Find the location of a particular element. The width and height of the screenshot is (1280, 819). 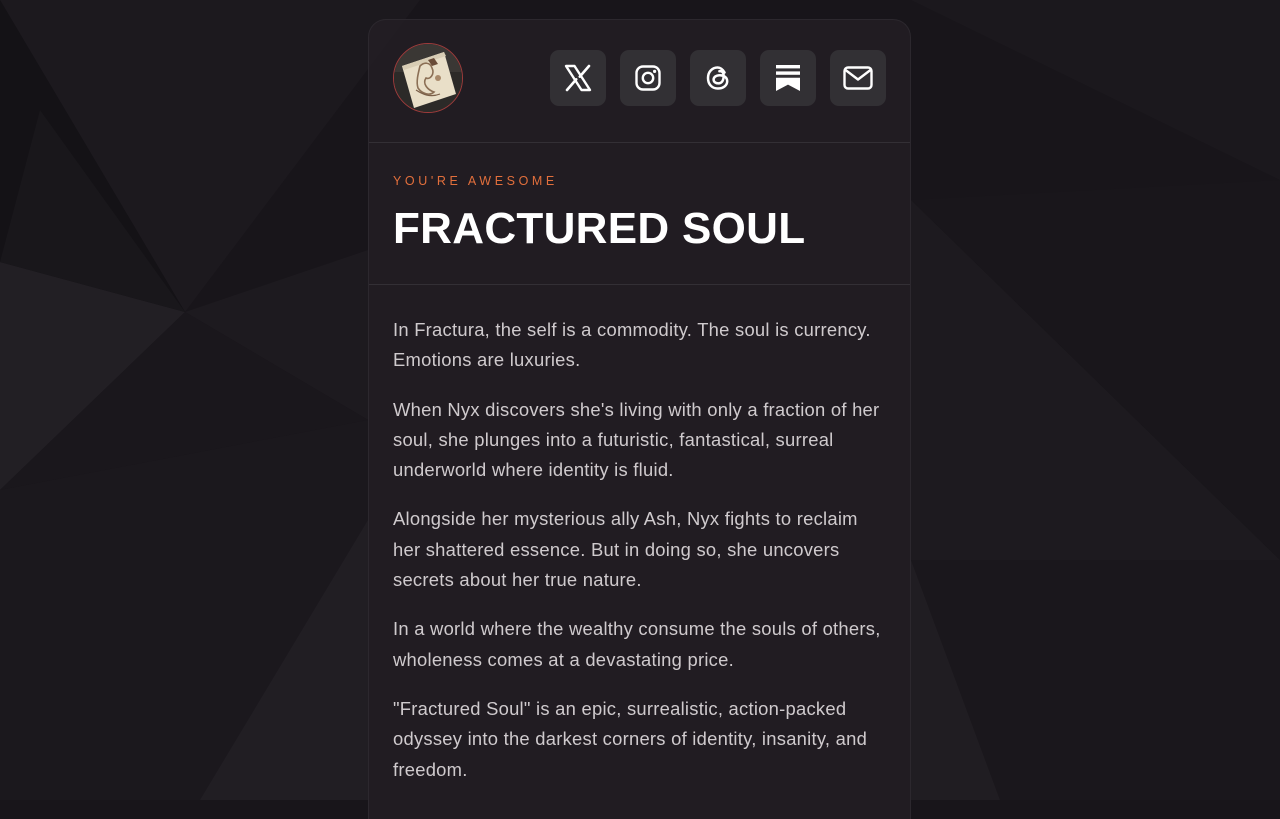

social-instagram-button is located at coordinates (648, 78).